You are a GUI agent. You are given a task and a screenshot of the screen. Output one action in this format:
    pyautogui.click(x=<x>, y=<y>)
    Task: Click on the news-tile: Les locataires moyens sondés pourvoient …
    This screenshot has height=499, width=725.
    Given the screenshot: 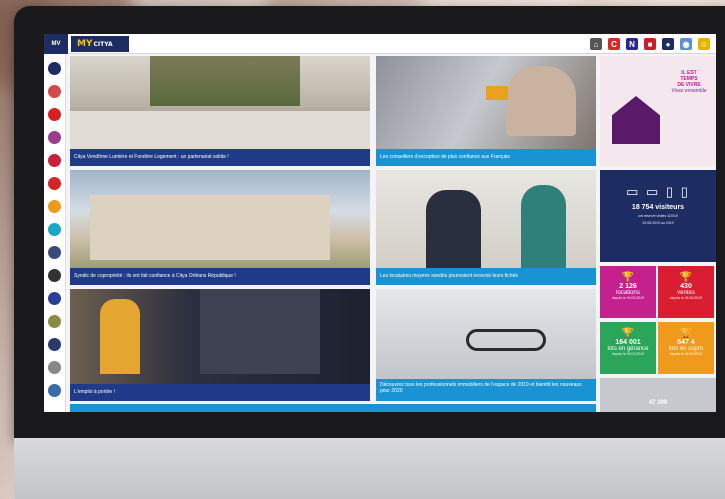 What is the action you would take?
    pyautogui.click(x=486, y=227)
    